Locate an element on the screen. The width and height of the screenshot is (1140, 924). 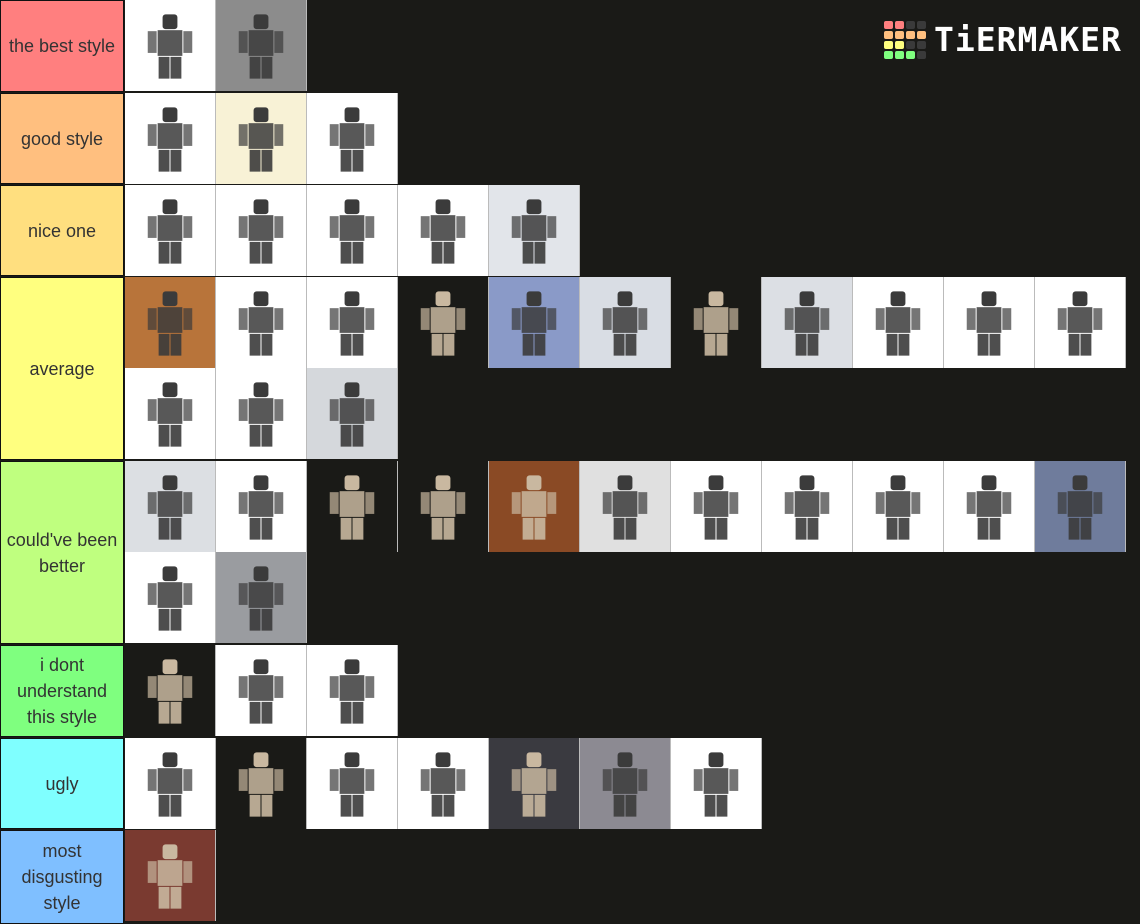
tier-label: good style is located at coordinates (62, 138).